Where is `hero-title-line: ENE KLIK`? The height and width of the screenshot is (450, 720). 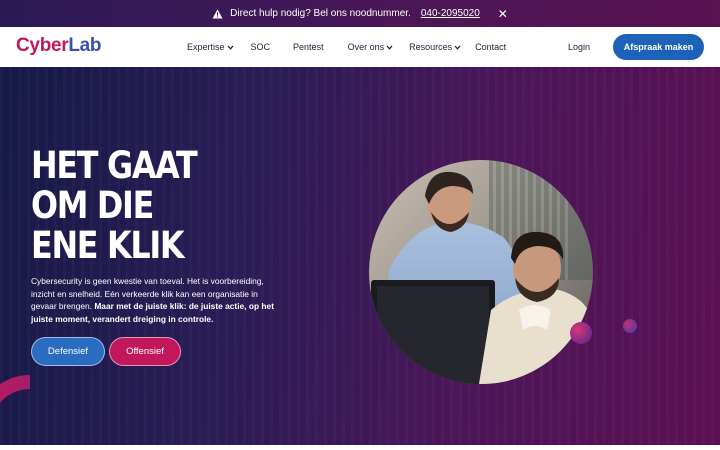 hero-title-line: ENE KLIK is located at coordinates (108, 245).